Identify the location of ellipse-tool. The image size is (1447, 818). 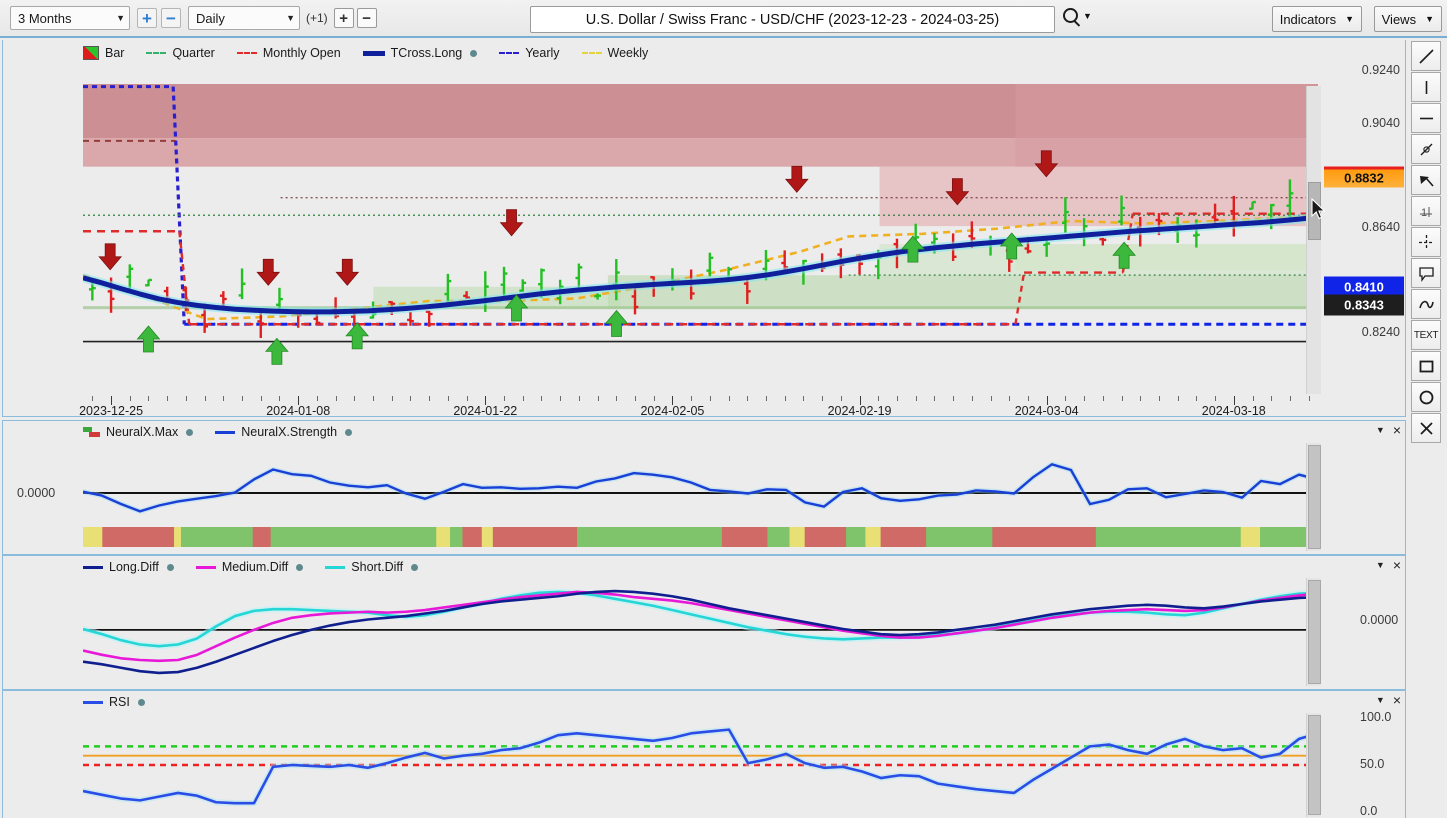
(1426, 397).